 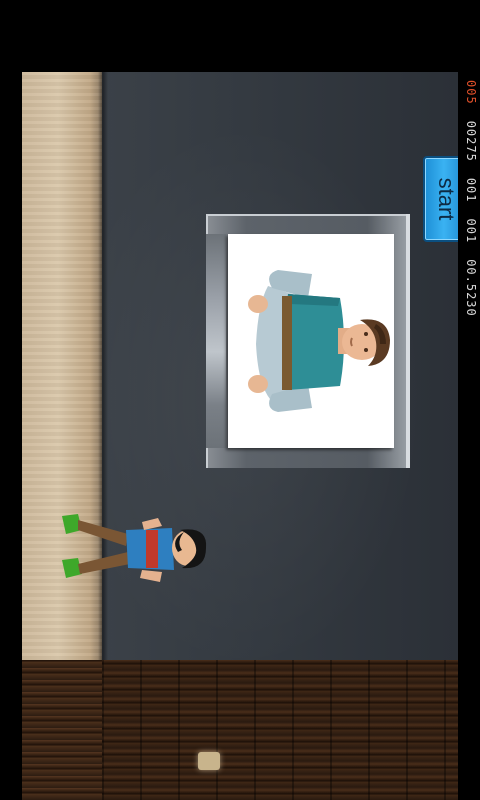 I want to click on portrait-figure, so click(x=319, y=341).